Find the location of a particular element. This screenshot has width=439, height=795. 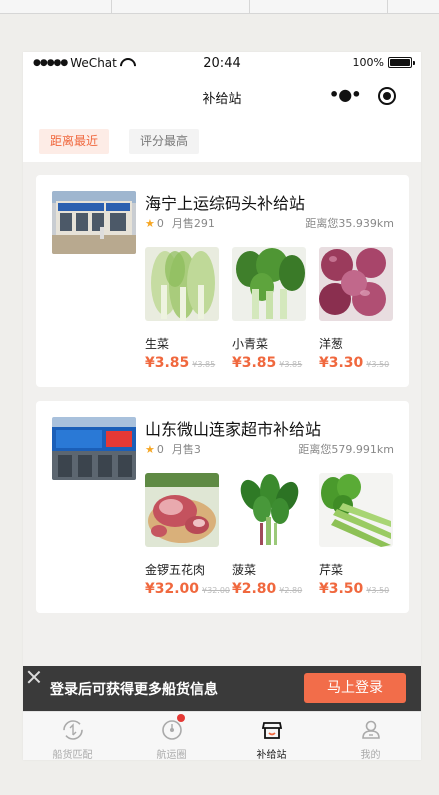

store-distance: 距离您35.939km is located at coordinates (349, 223).